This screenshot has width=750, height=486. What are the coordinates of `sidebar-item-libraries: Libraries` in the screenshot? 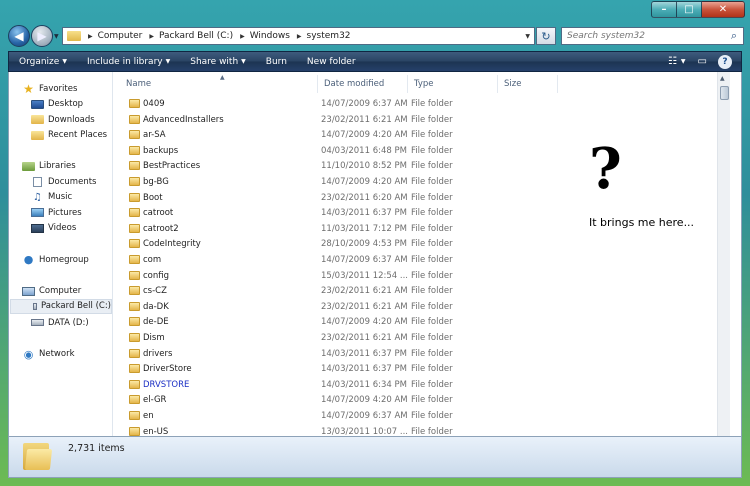 It's located at (42, 166).